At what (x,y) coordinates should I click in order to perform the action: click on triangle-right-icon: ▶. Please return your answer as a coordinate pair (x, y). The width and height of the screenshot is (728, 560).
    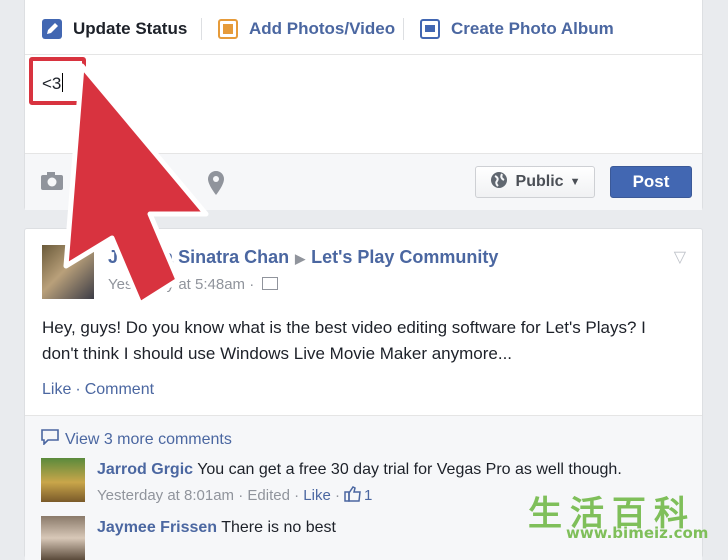
    Looking at the image, I should click on (300, 258).